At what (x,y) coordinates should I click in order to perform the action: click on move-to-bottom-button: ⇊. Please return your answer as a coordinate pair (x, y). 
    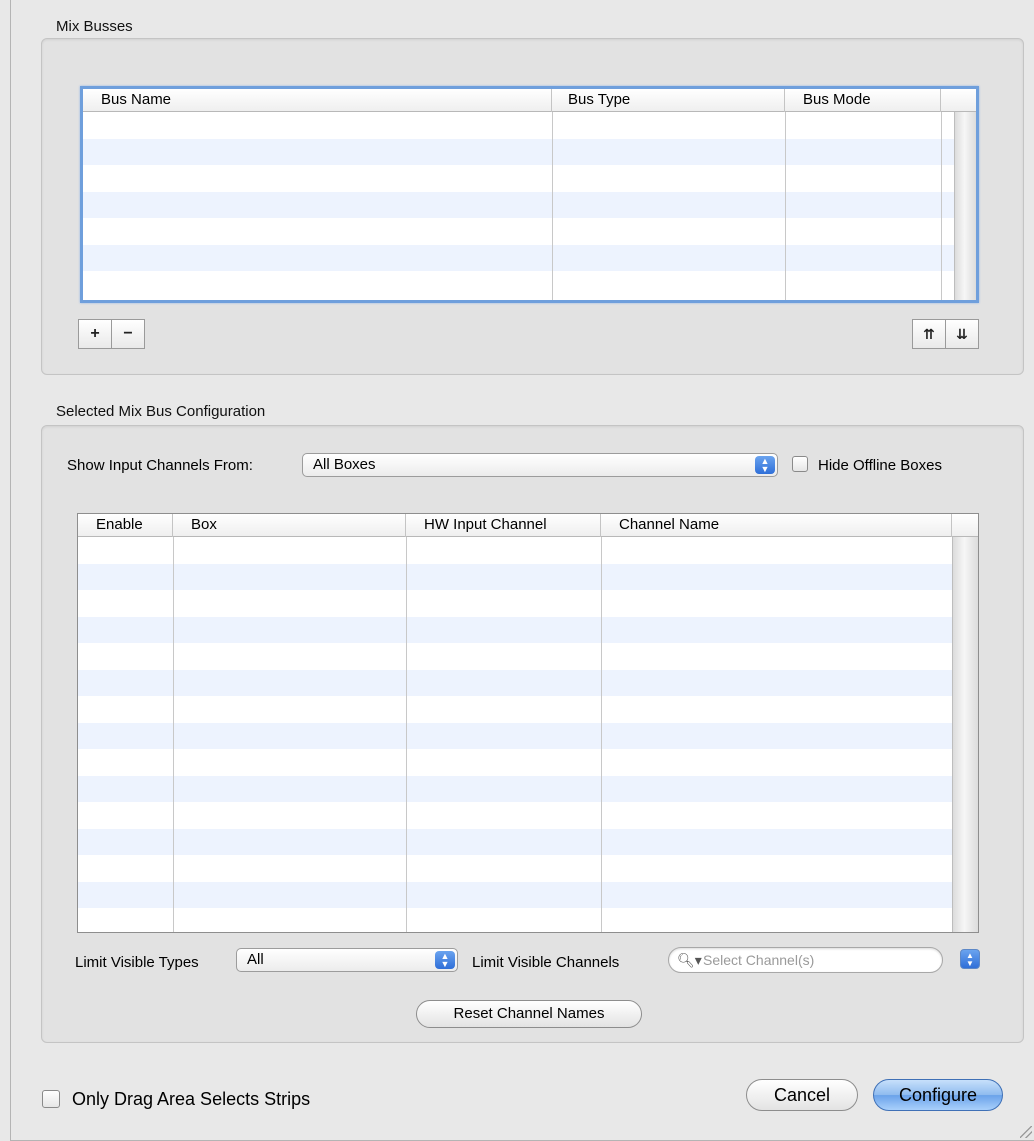
    Looking at the image, I should click on (962, 334).